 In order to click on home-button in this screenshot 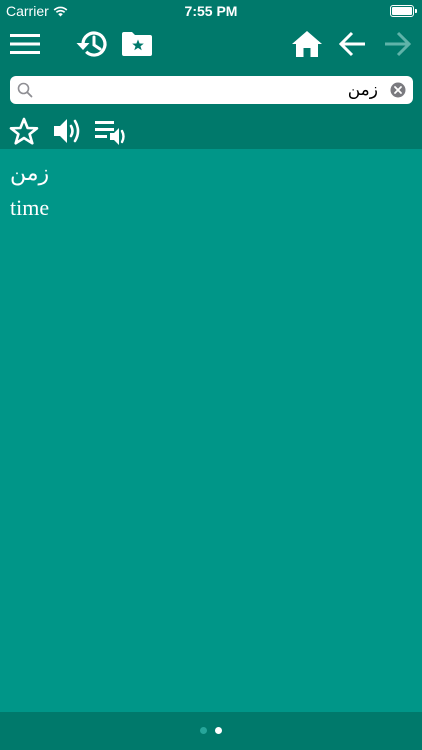, I will do `click(307, 44)`.